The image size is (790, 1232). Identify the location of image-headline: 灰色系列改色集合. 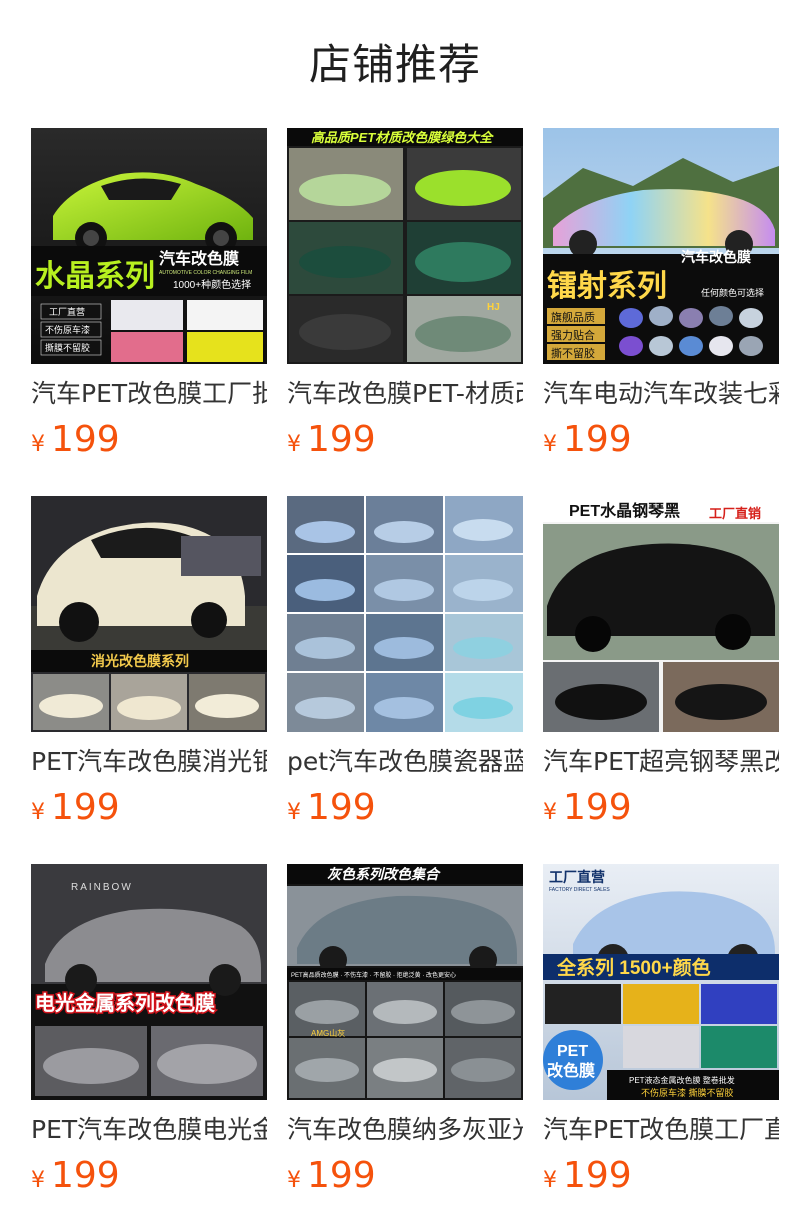
(384, 874).